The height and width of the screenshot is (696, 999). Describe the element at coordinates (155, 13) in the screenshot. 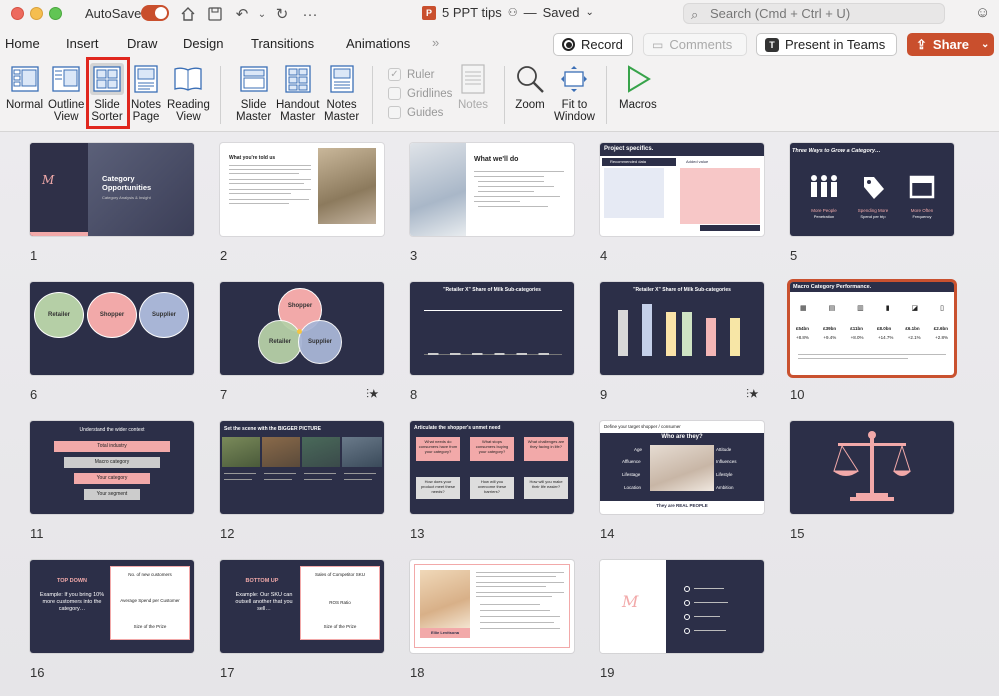

I see `autosave-toggle` at that location.